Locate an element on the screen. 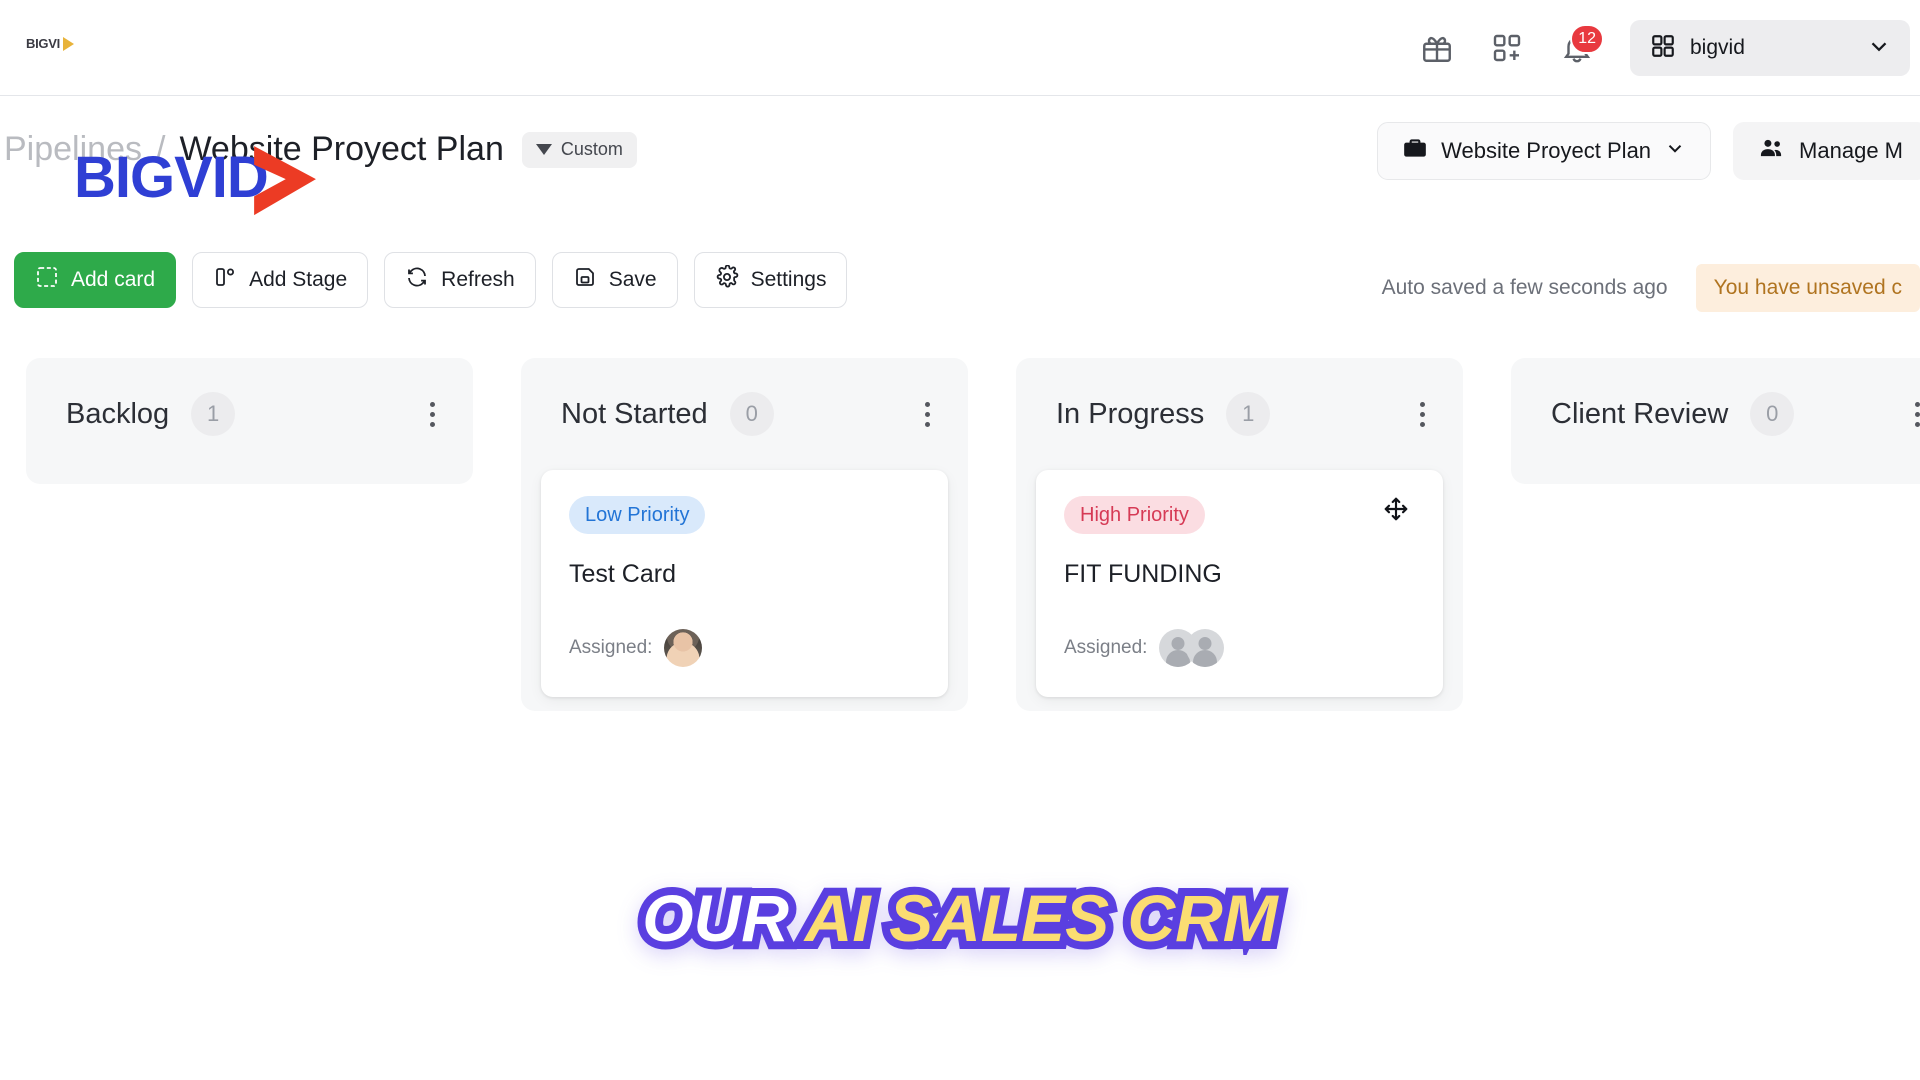 This screenshot has width=1920, height=1080. add-card-label: Add card is located at coordinates (113, 279).